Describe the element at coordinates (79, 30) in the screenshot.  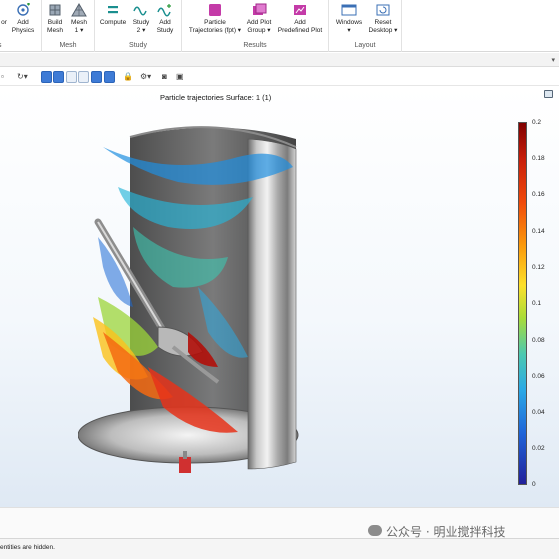
I see `mesh1-label-2: 1 ▾` at that location.